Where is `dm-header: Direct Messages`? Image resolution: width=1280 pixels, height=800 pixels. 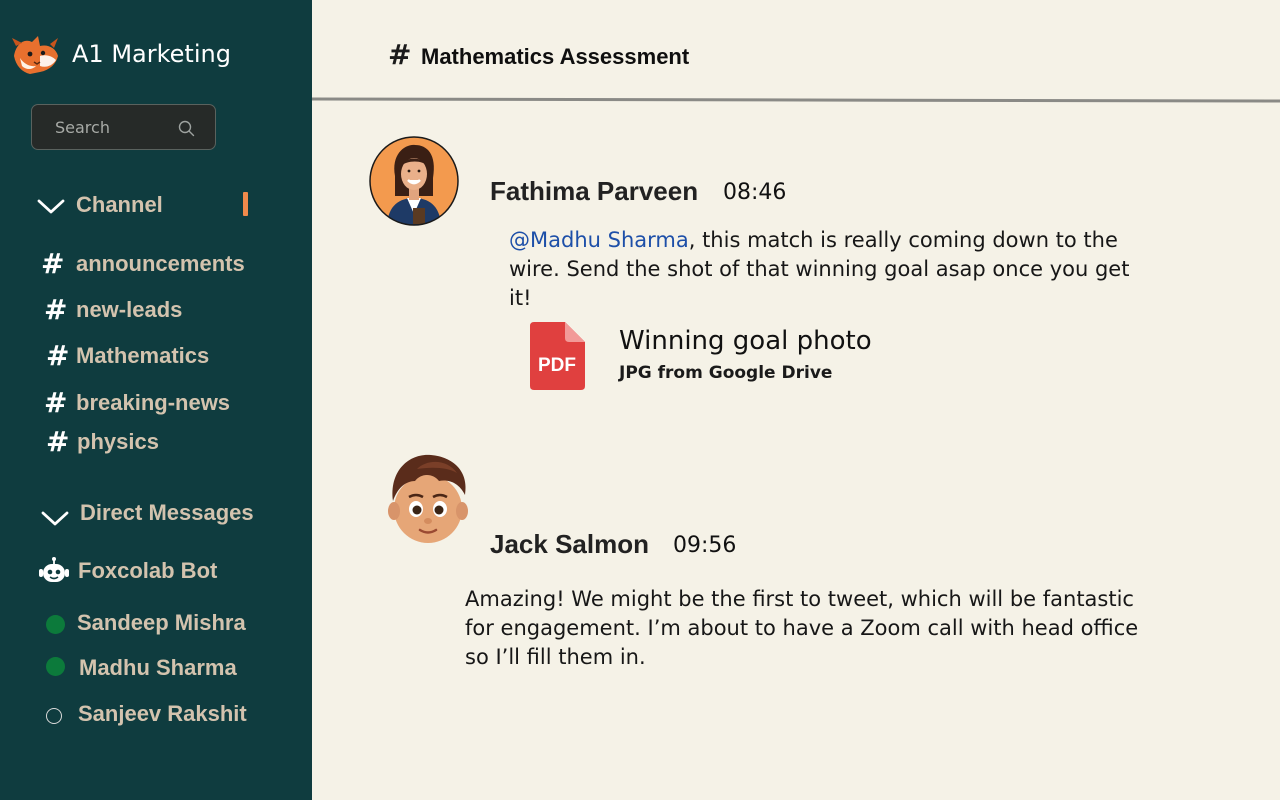
dm-header: Direct Messages is located at coordinates (167, 512).